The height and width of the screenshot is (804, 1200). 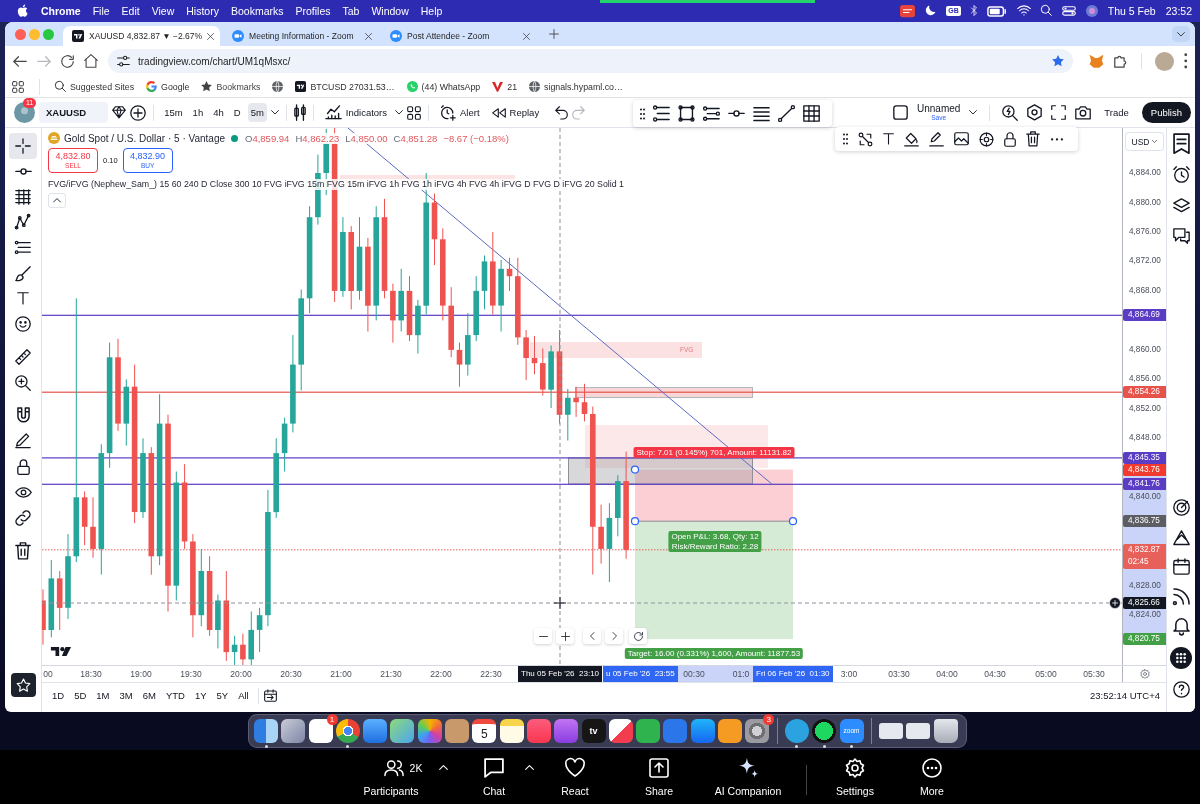 I want to click on collapse-button, so click(x=57, y=200).